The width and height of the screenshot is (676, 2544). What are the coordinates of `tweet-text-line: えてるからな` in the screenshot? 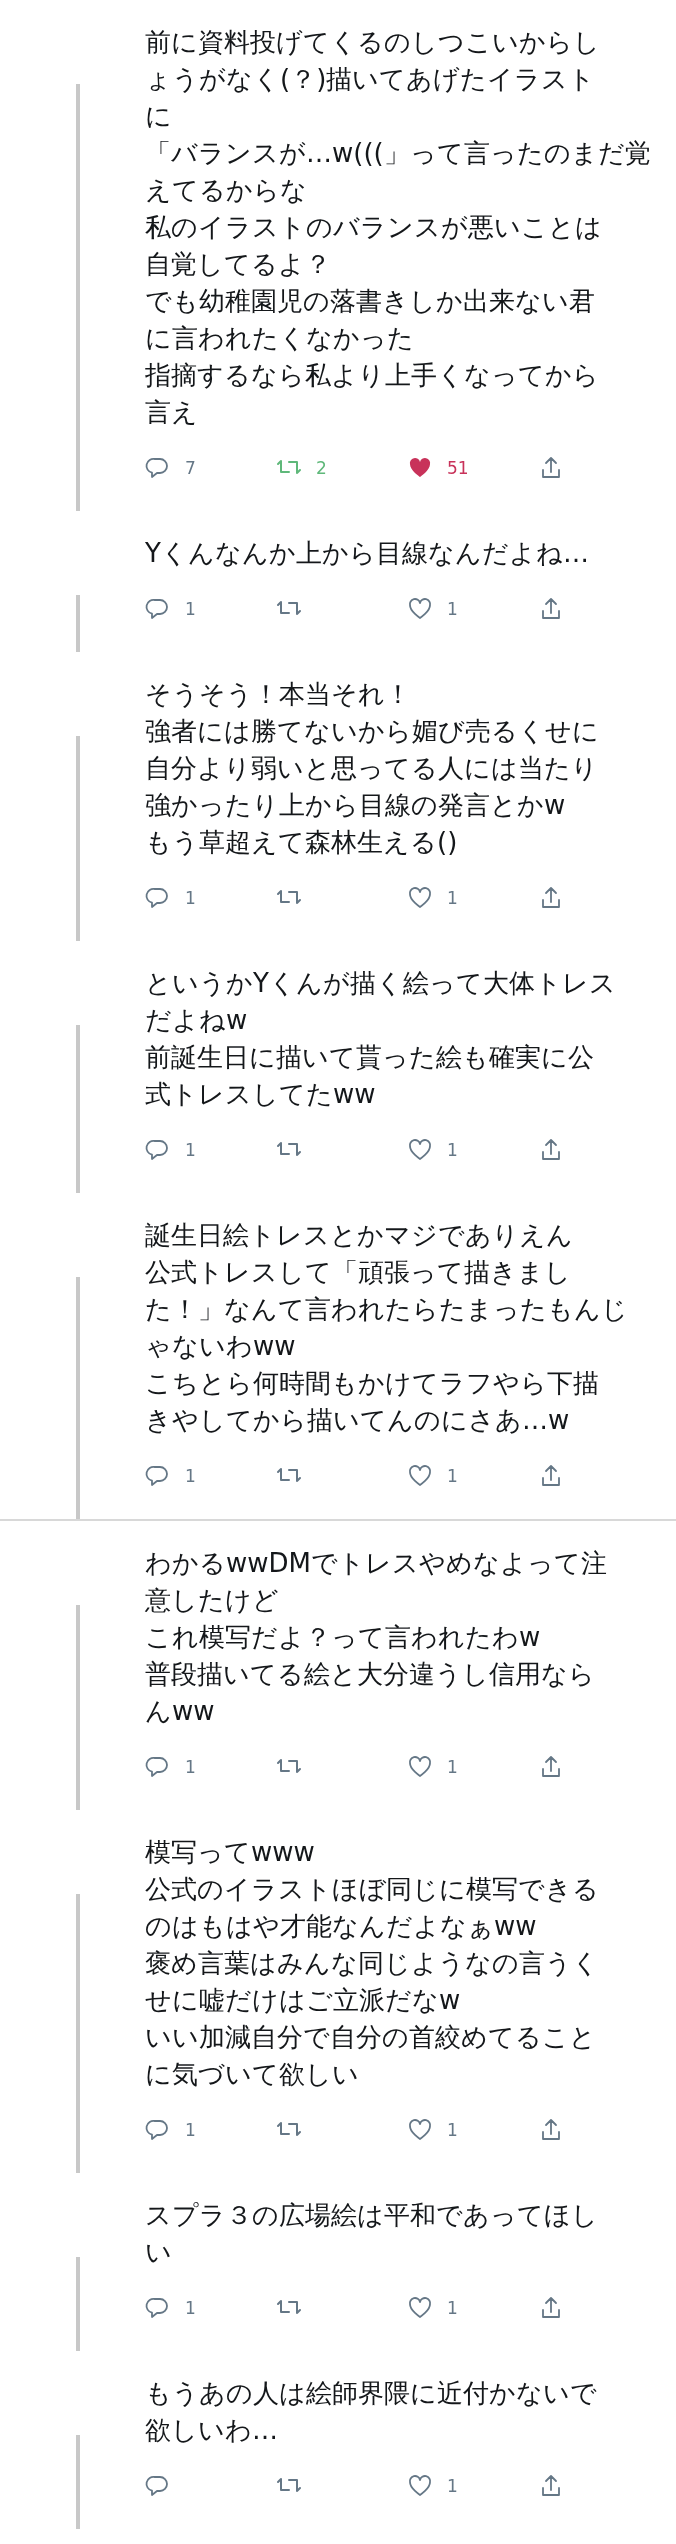 It's located at (226, 190).